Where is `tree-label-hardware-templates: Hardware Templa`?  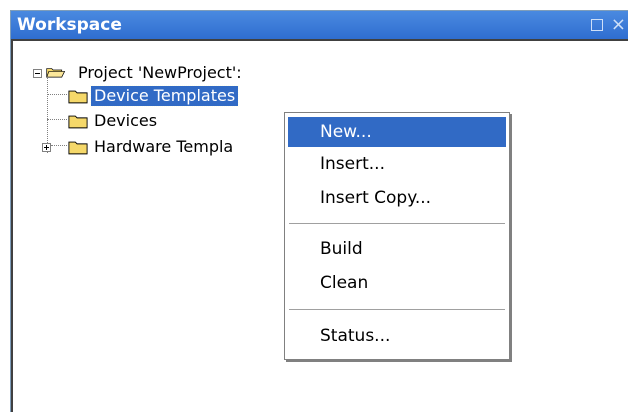
tree-label-hardware-templates: Hardware Templa is located at coordinates (164, 146).